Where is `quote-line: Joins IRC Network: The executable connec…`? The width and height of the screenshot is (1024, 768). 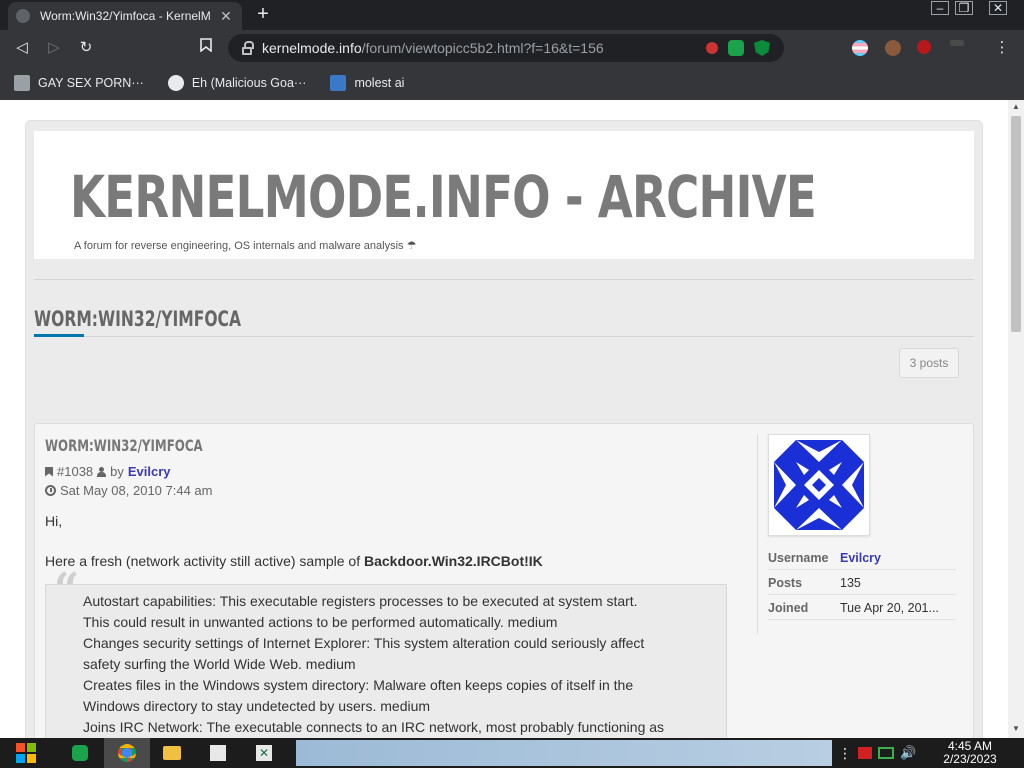
quote-line: Joins IRC Network: The executable connec… is located at coordinates (374, 727).